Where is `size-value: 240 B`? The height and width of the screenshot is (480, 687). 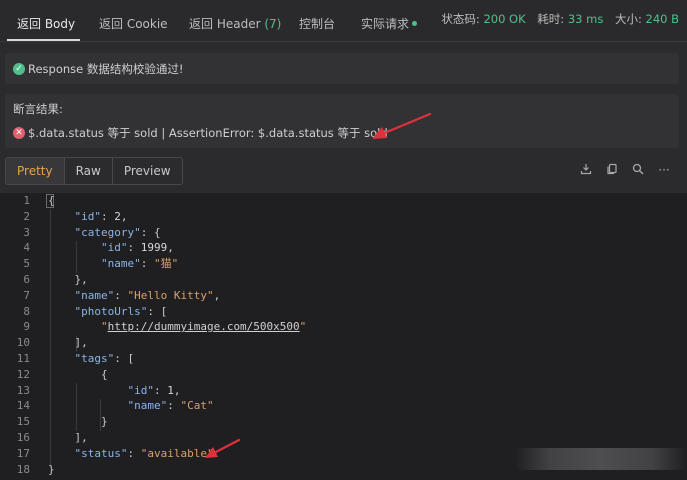 size-value: 240 B is located at coordinates (662, 19).